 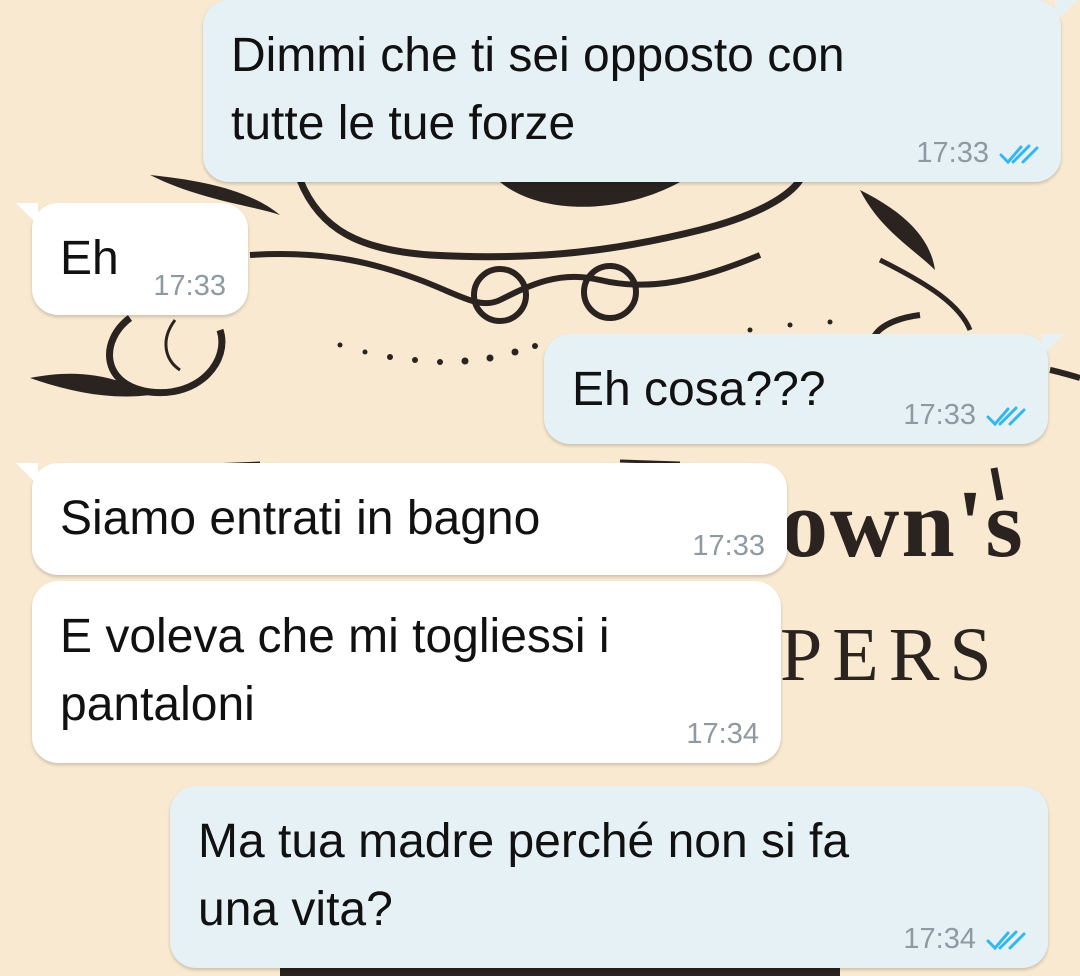 I want to click on incoming-message: Siamo entrati in bagno 17:33, so click(x=401, y=519).